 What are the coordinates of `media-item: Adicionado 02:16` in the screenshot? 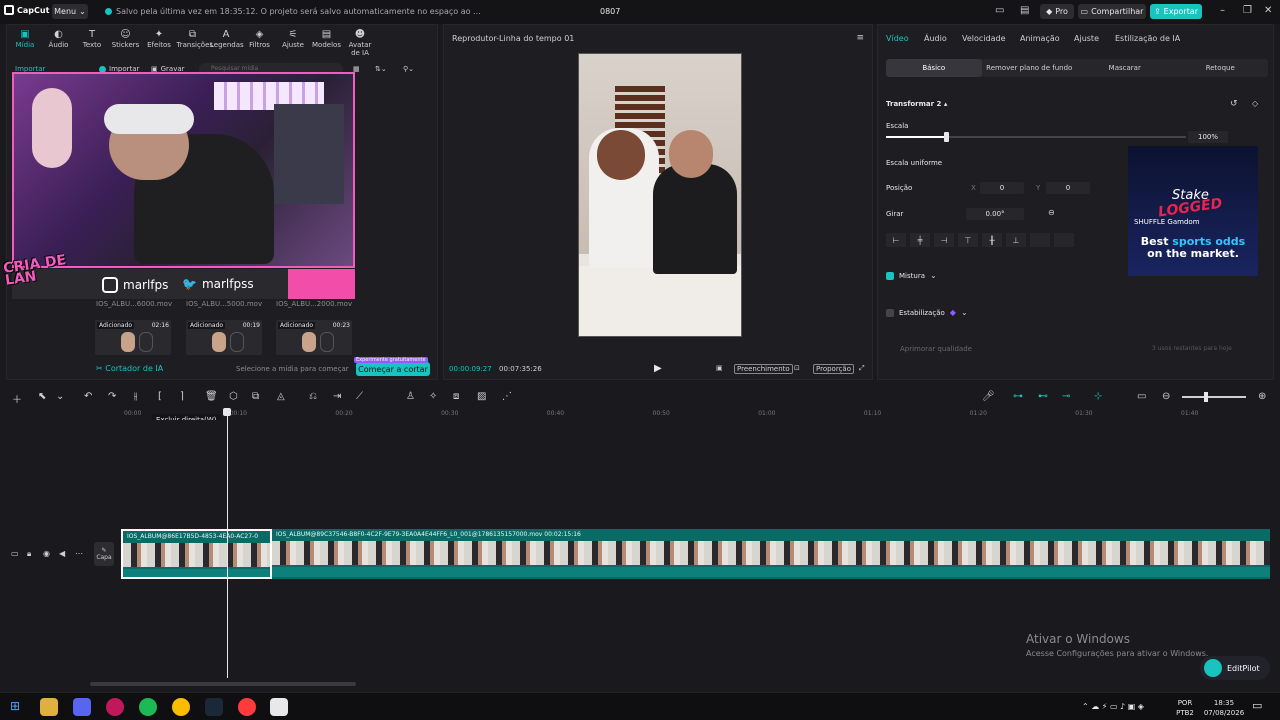 It's located at (133, 337).